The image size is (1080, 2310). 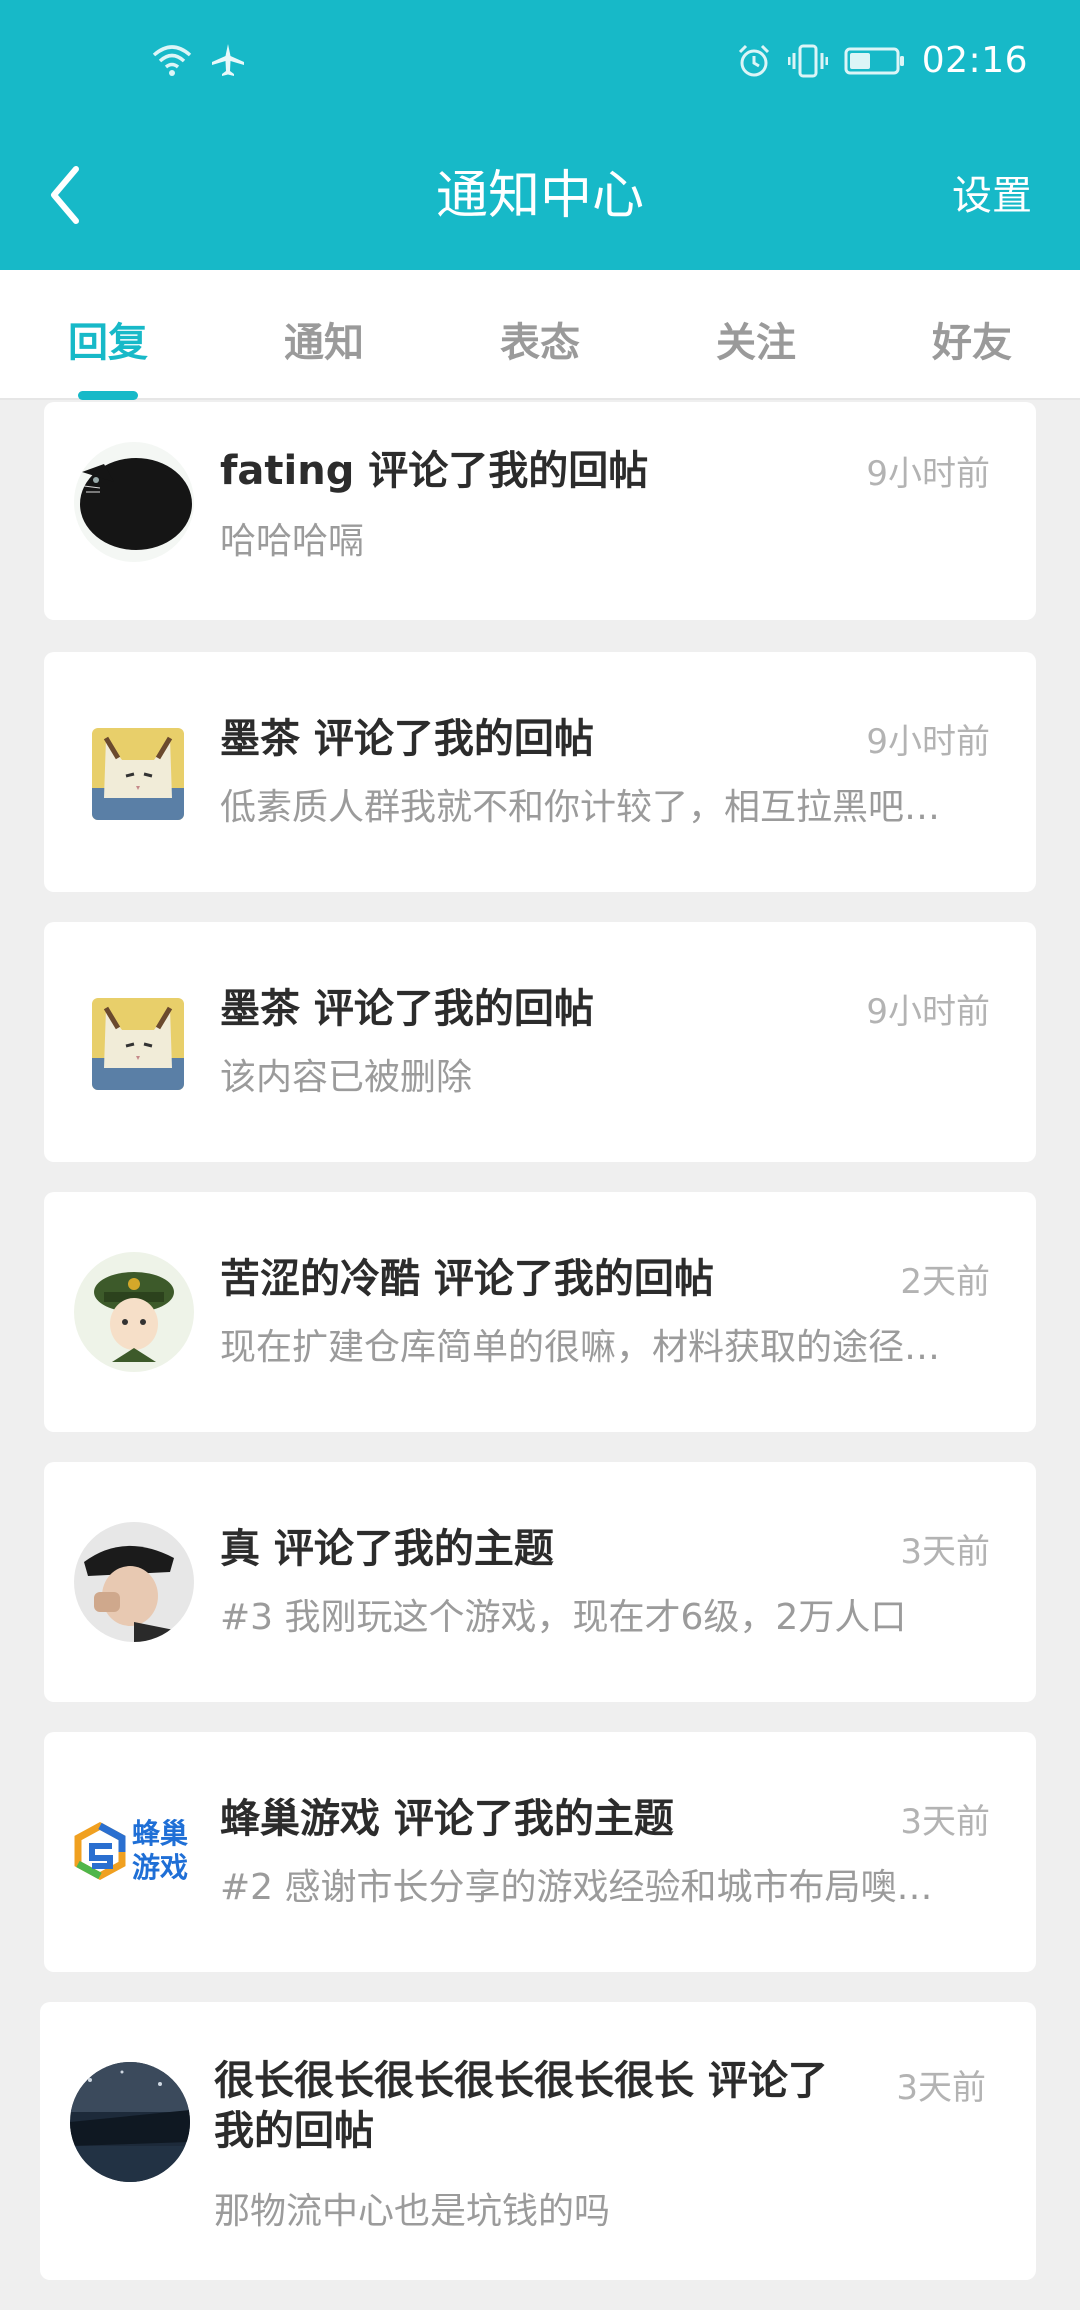 I want to click on notification-title: 苦涩的冷酷 评论了我的回帖, so click(x=467, y=1279).